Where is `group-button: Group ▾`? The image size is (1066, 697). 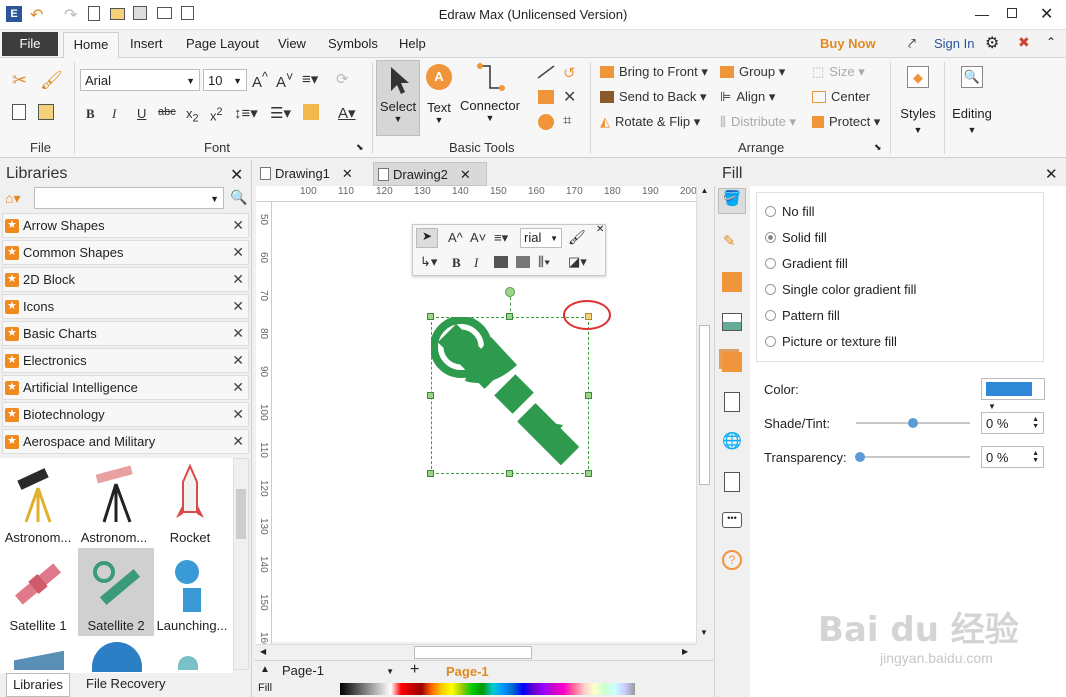 group-button: Group ▾ is located at coordinates (752, 72).